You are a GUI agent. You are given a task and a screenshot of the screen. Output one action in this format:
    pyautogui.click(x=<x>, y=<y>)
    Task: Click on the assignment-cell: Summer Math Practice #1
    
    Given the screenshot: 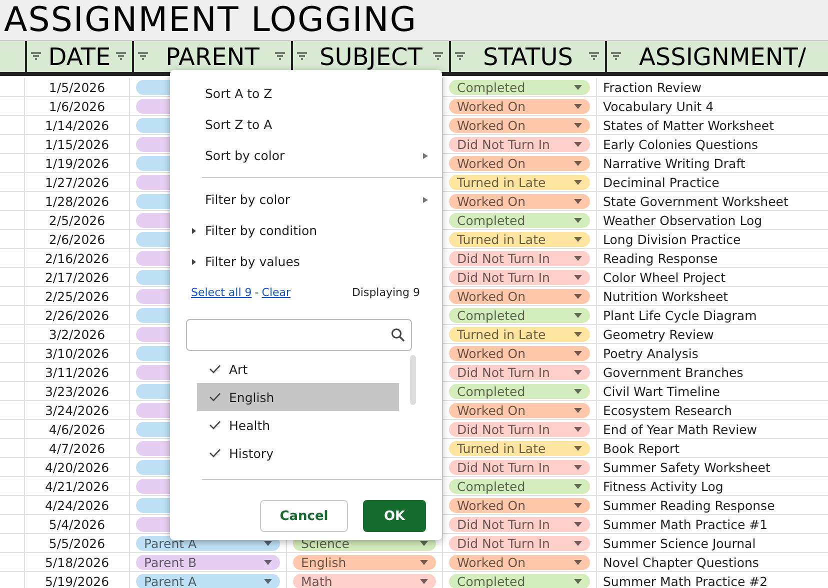 What is the action you would take?
    pyautogui.click(x=685, y=524)
    